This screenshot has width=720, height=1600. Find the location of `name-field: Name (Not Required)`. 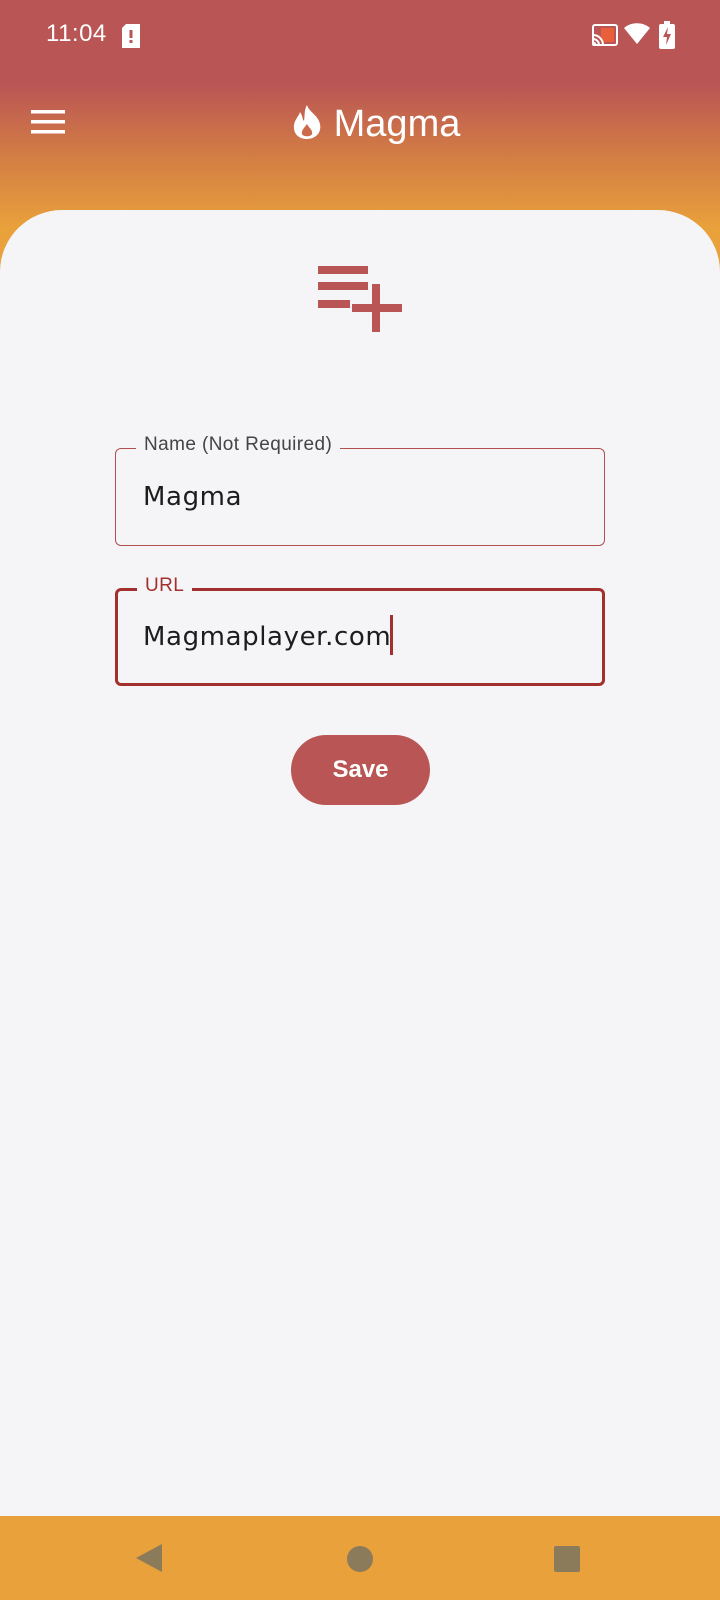

name-field: Name (Not Required) is located at coordinates (360, 490).